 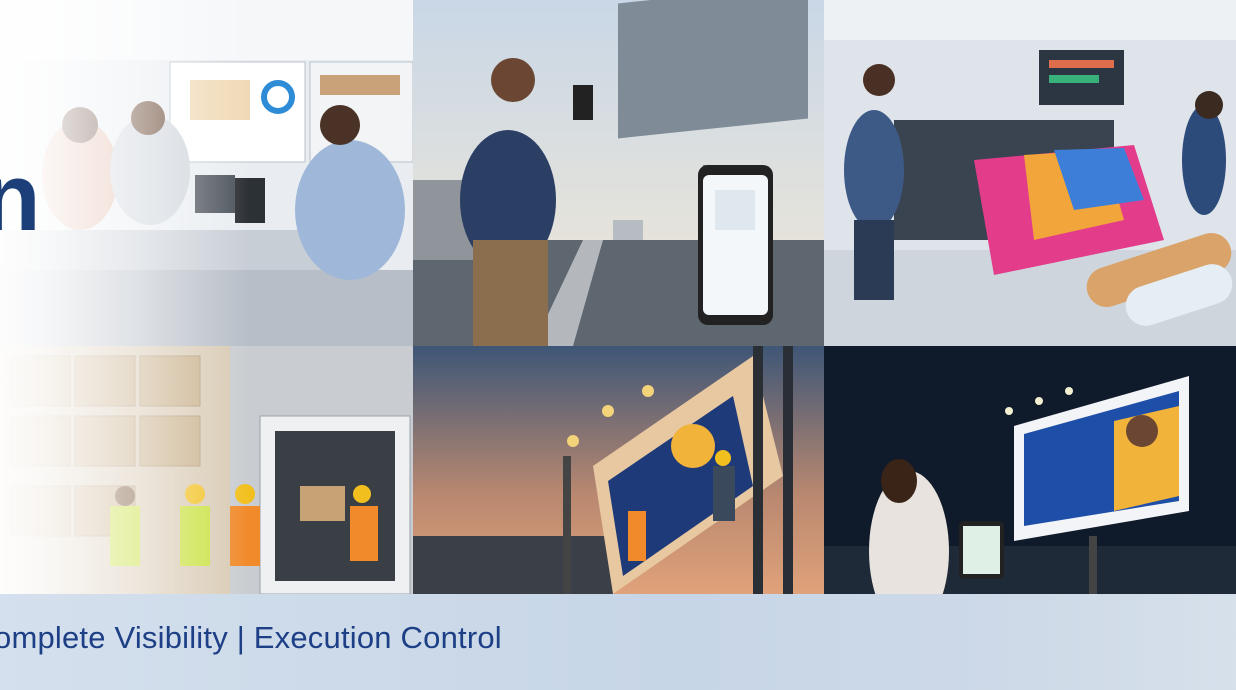 I want to click on tagline-text: omplete Visibility | Execution Control, so click(x=251, y=637).